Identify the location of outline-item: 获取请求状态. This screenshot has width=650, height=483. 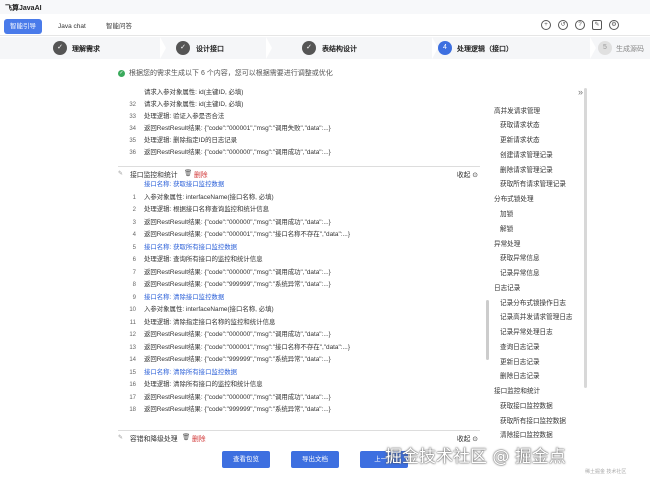
(520, 124).